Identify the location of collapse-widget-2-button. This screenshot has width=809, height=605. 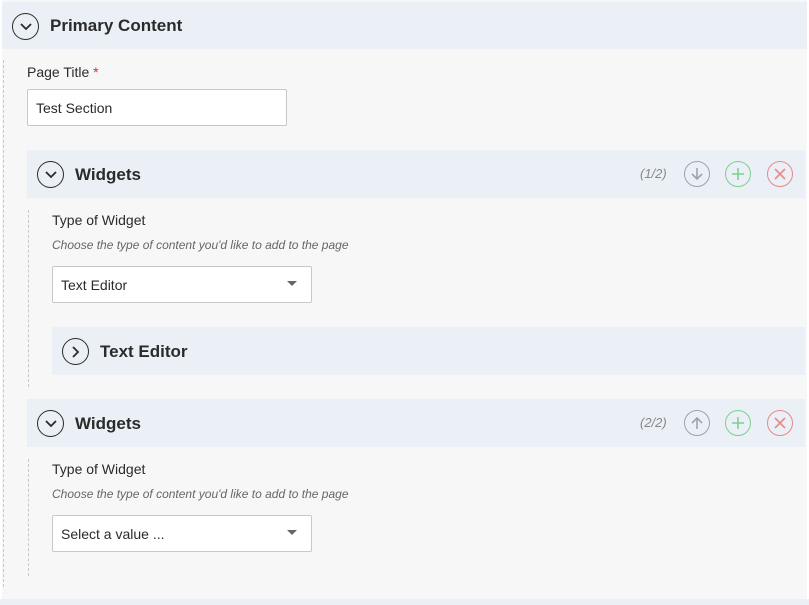
(50, 423).